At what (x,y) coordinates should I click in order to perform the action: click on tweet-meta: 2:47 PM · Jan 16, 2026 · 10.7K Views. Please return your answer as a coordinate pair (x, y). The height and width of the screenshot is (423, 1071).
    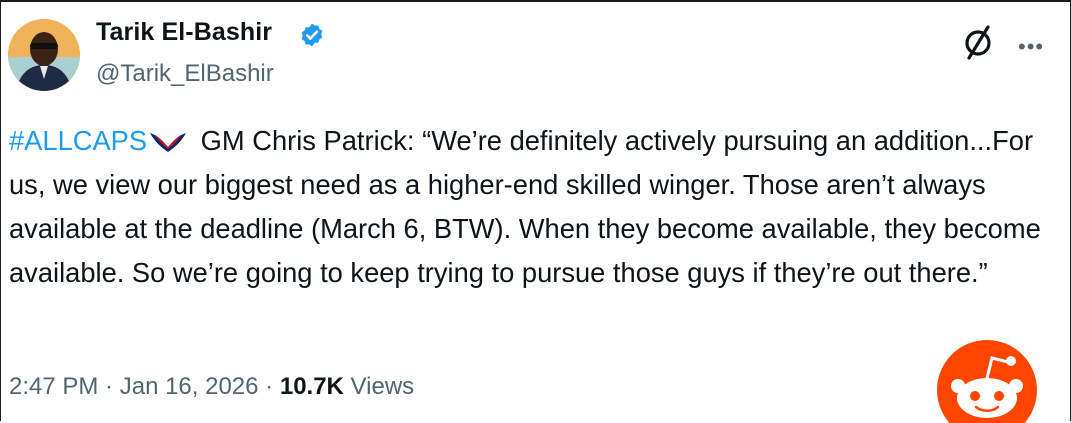
    Looking at the image, I should click on (211, 387).